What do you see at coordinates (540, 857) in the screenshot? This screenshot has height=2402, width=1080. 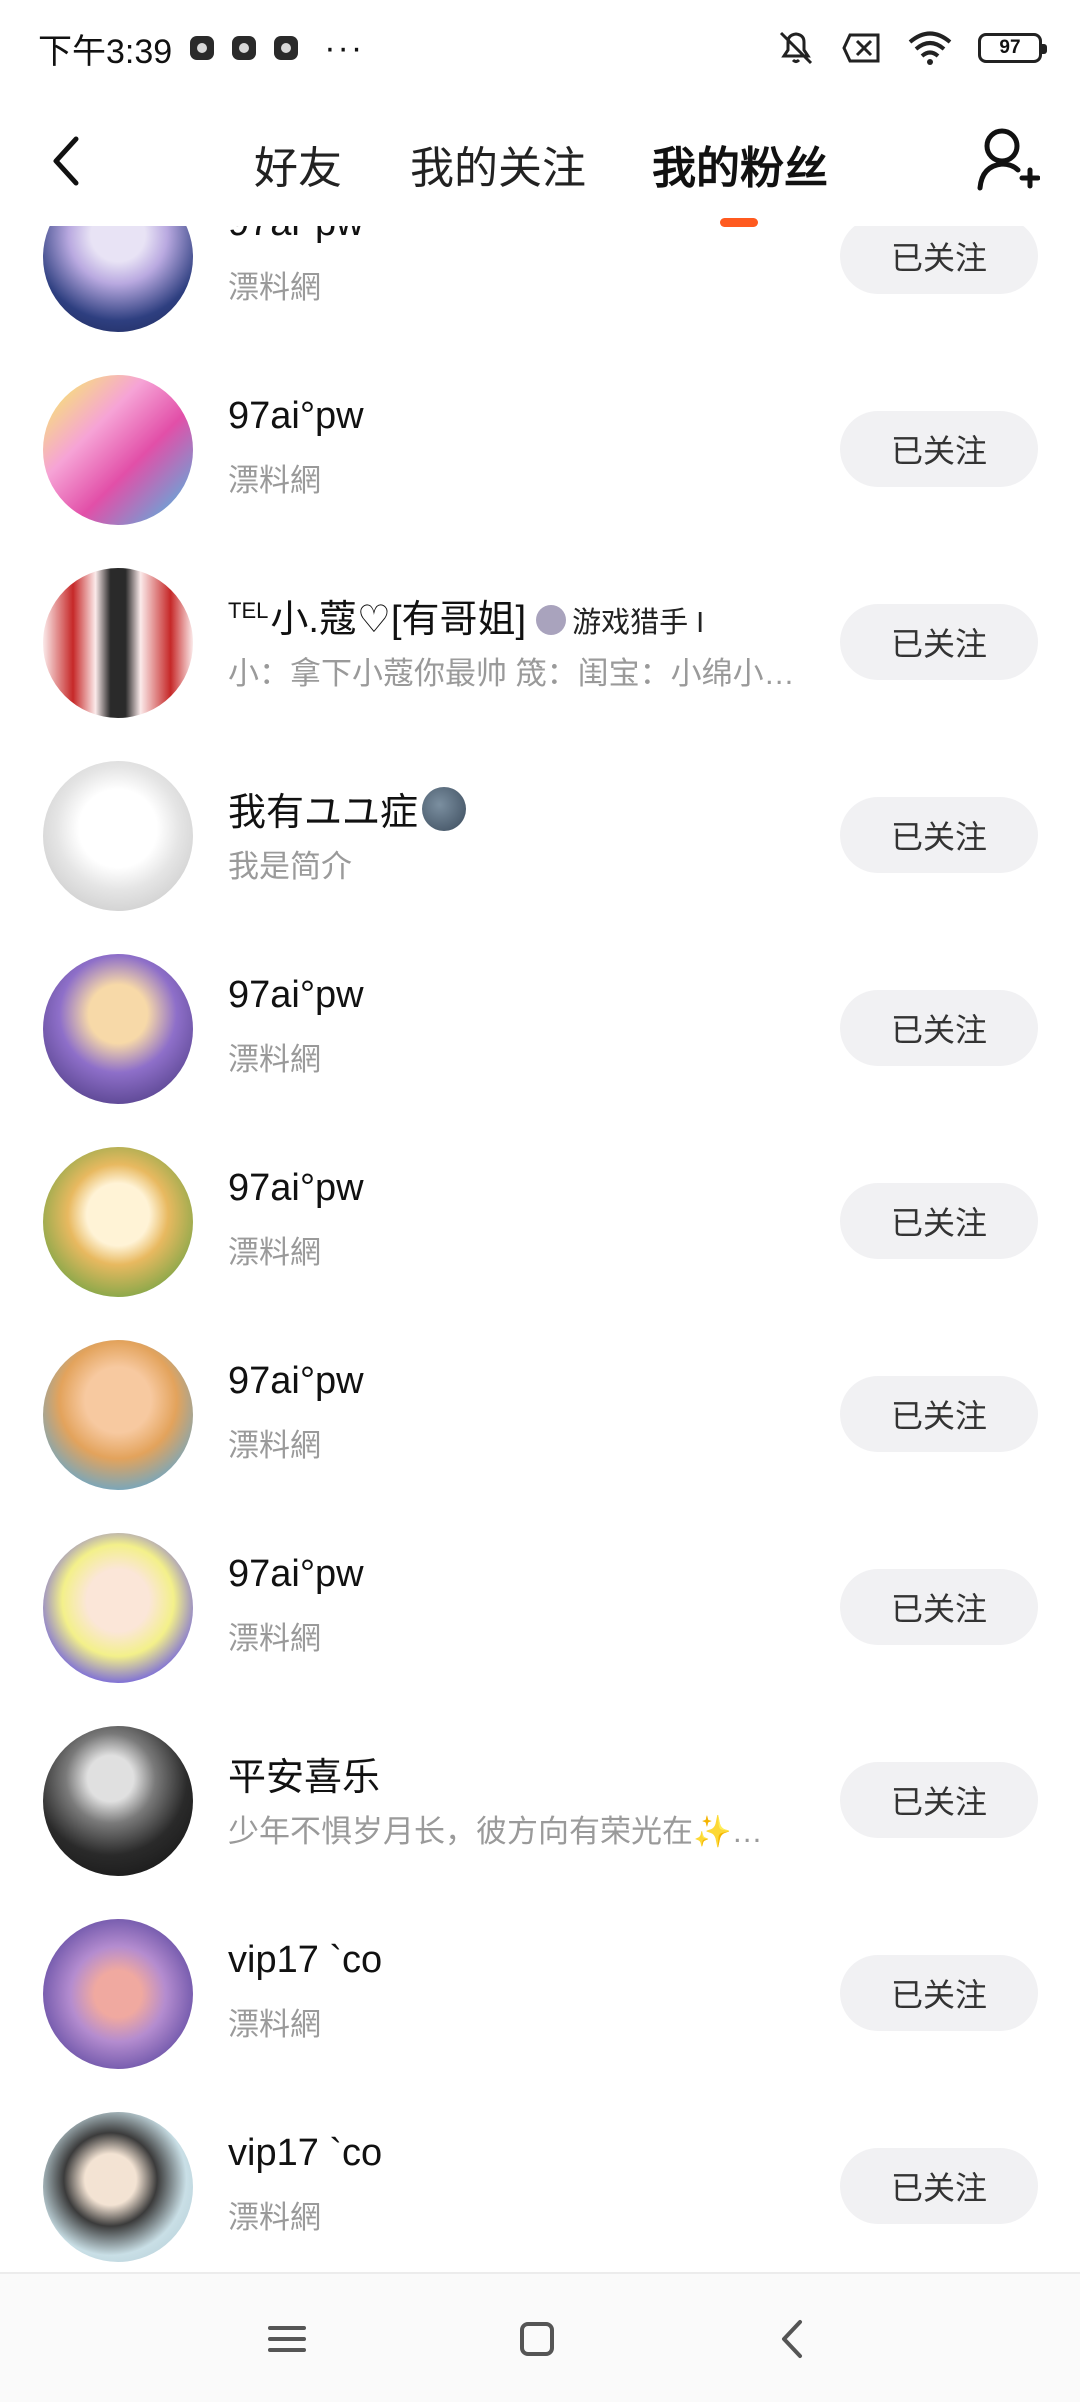 I see `list-item: 我有ユユ症 我是简介 已关注` at bounding box center [540, 857].